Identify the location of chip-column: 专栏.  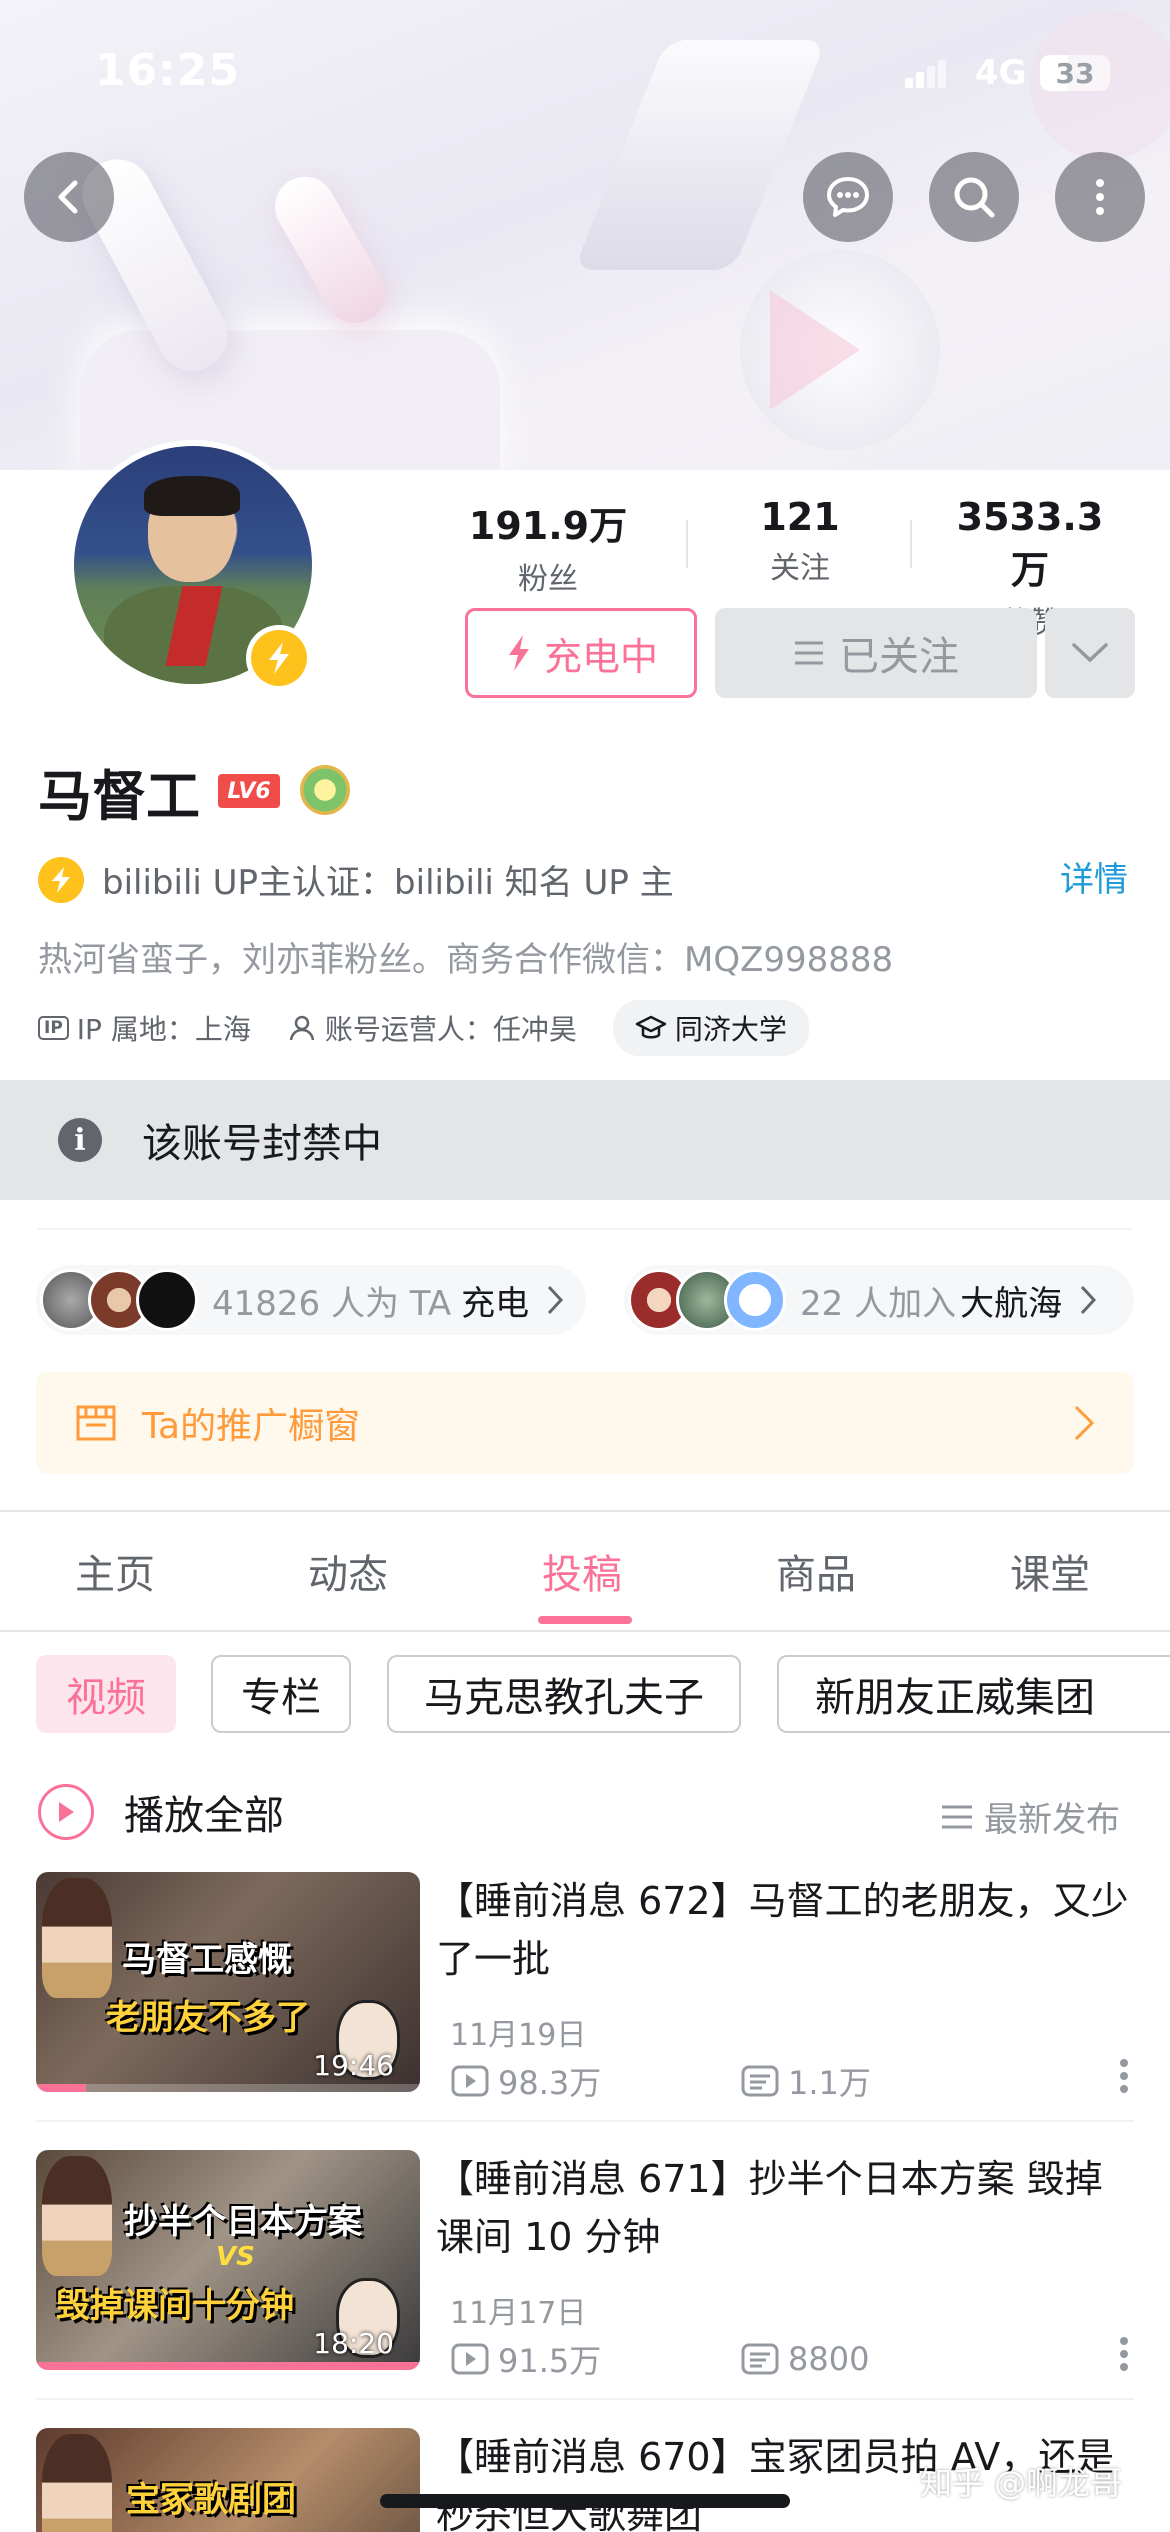
(281, 1694).